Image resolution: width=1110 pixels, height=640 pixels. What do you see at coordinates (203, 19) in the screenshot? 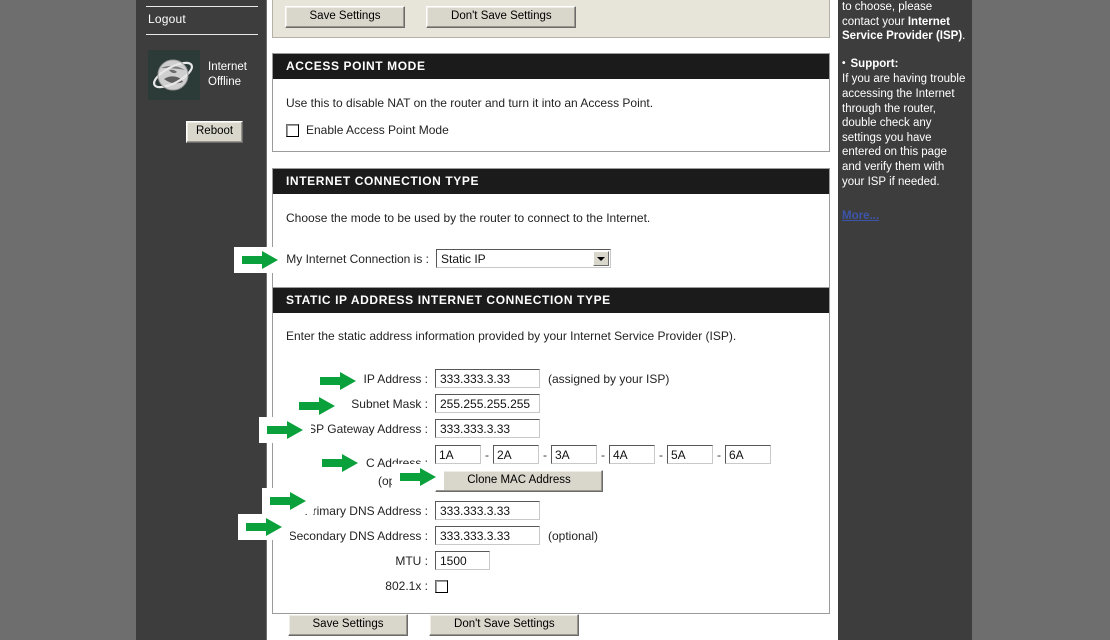
I see `logout-link: Logout` at bounding box center [203, 19].